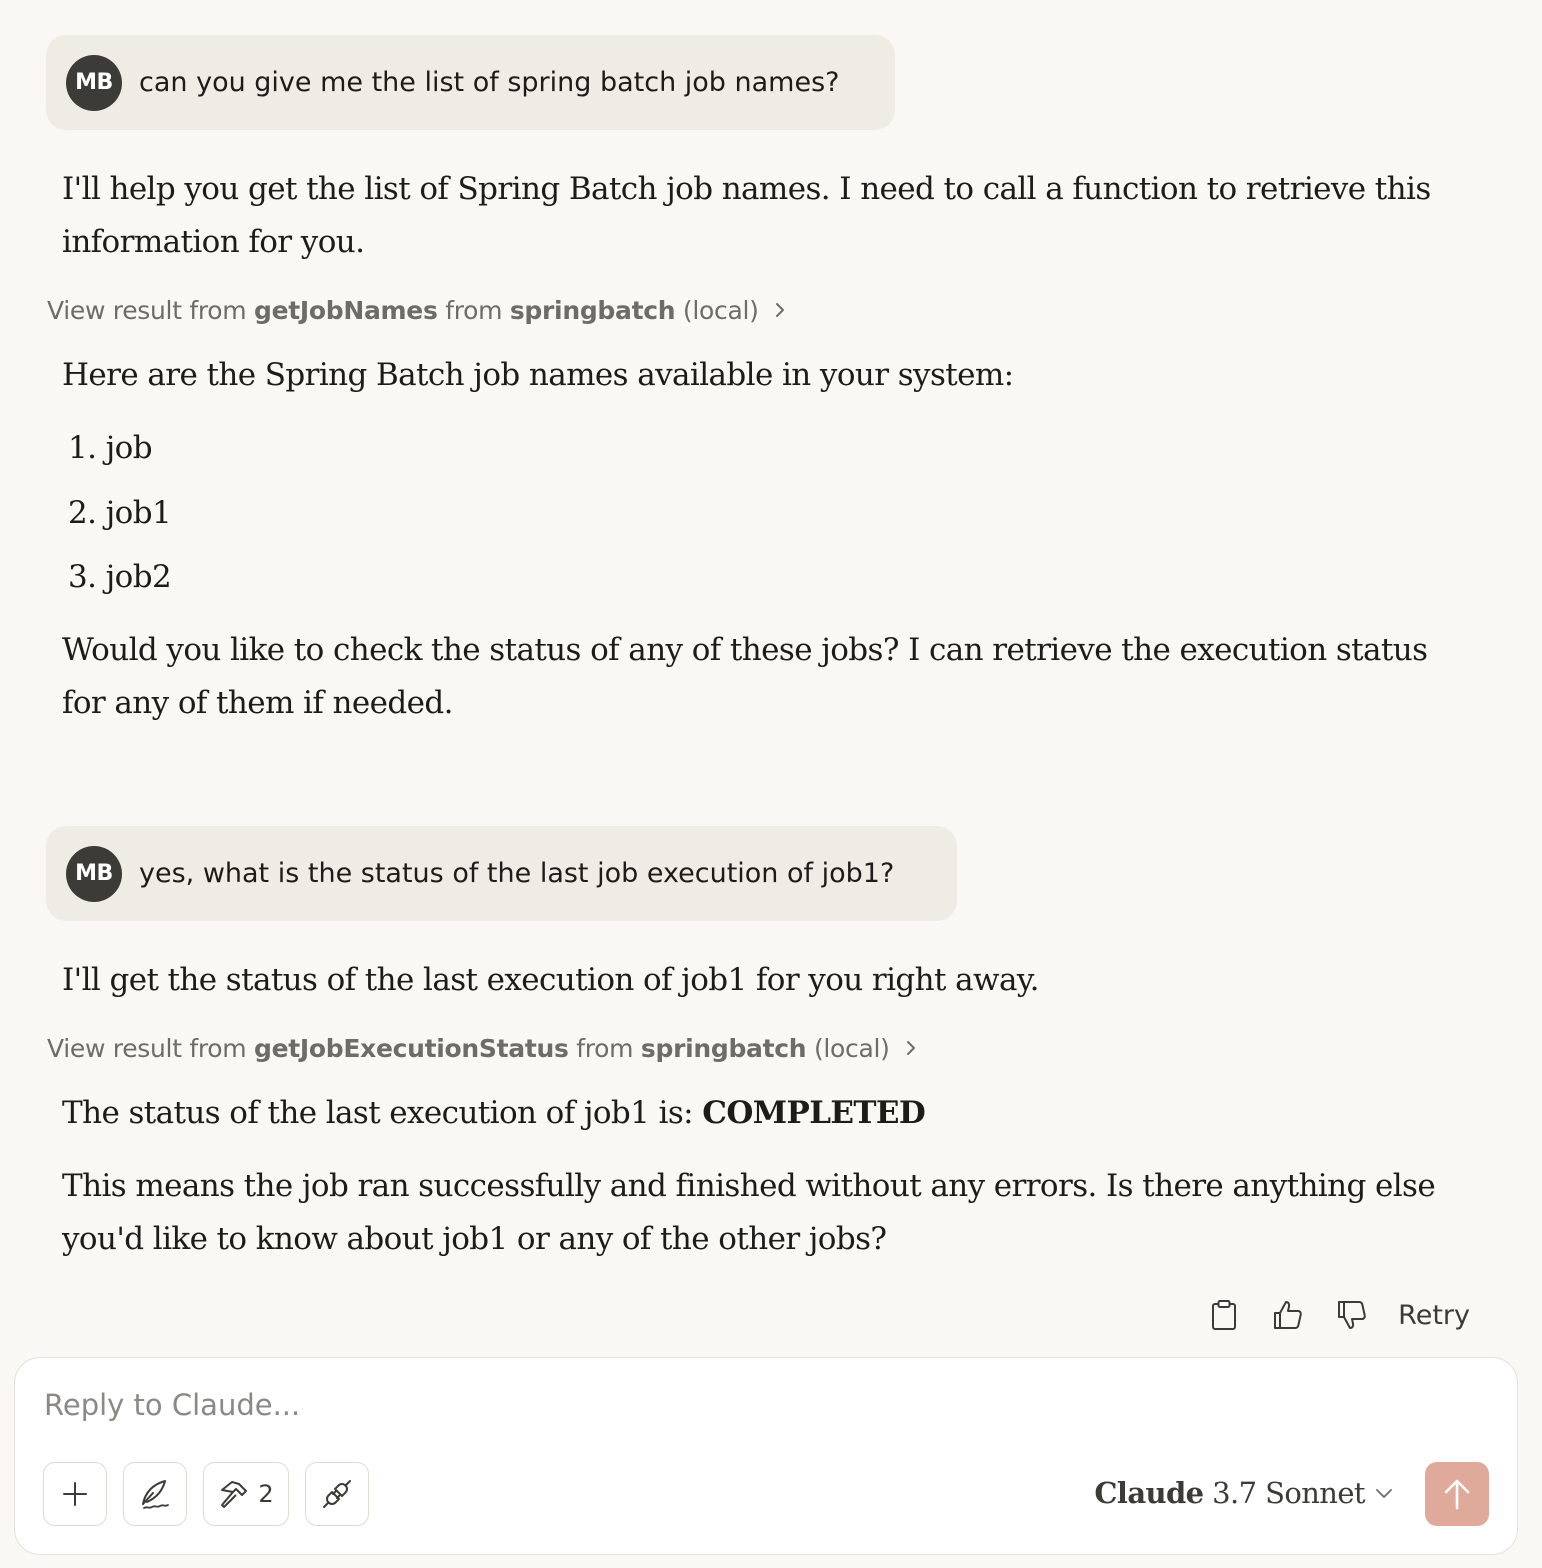 This screenshot has height=1568, width=1542. I want to click on copy-button, so click(1224, 1315).